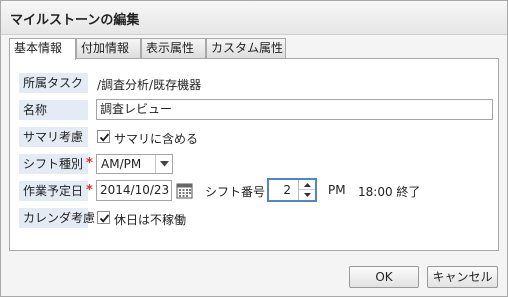 The width and height of the screenshot is (508, 297). Describe the element at coordinates (108, 48) in the screenshot. I see `tab-additional-info: 付加情報` at that location.